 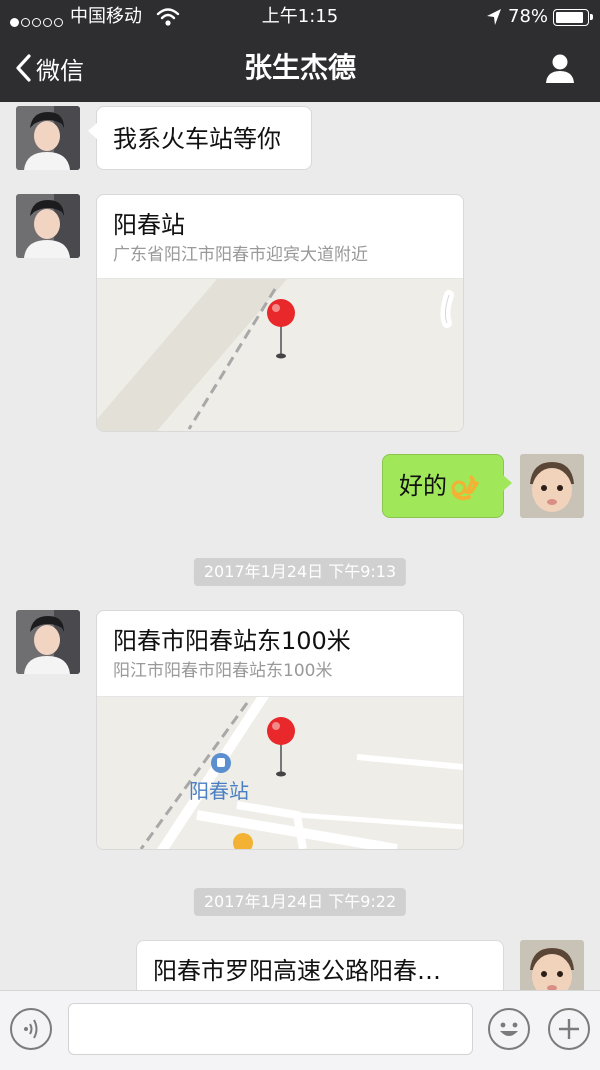 I want to click on incoming-text-bubble: 我系火车站等你, so click(x=200, y=138).